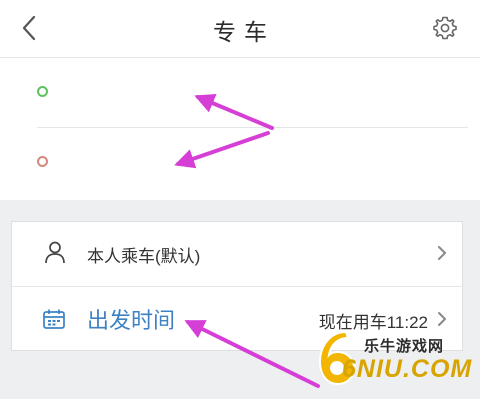  I want to click on settings-gear-icon, so click(445, 28).